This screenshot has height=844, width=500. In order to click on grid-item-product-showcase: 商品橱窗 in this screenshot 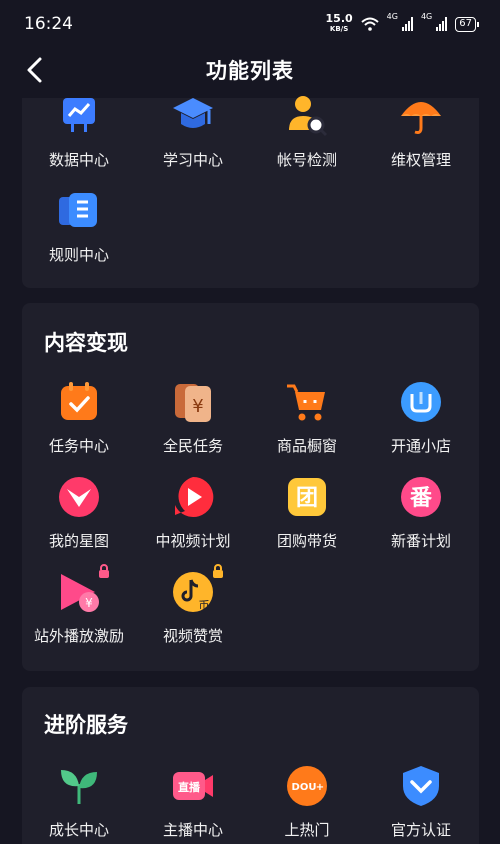, I will do `click(307, 418)`.